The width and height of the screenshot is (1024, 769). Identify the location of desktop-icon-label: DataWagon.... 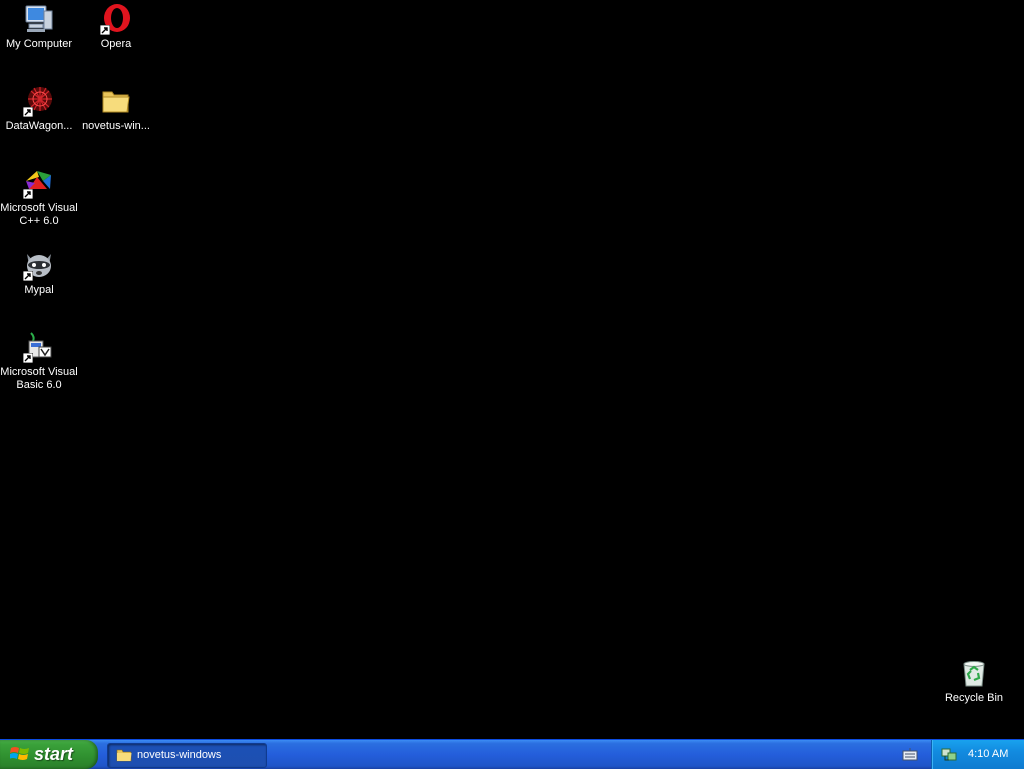
(39, 126).